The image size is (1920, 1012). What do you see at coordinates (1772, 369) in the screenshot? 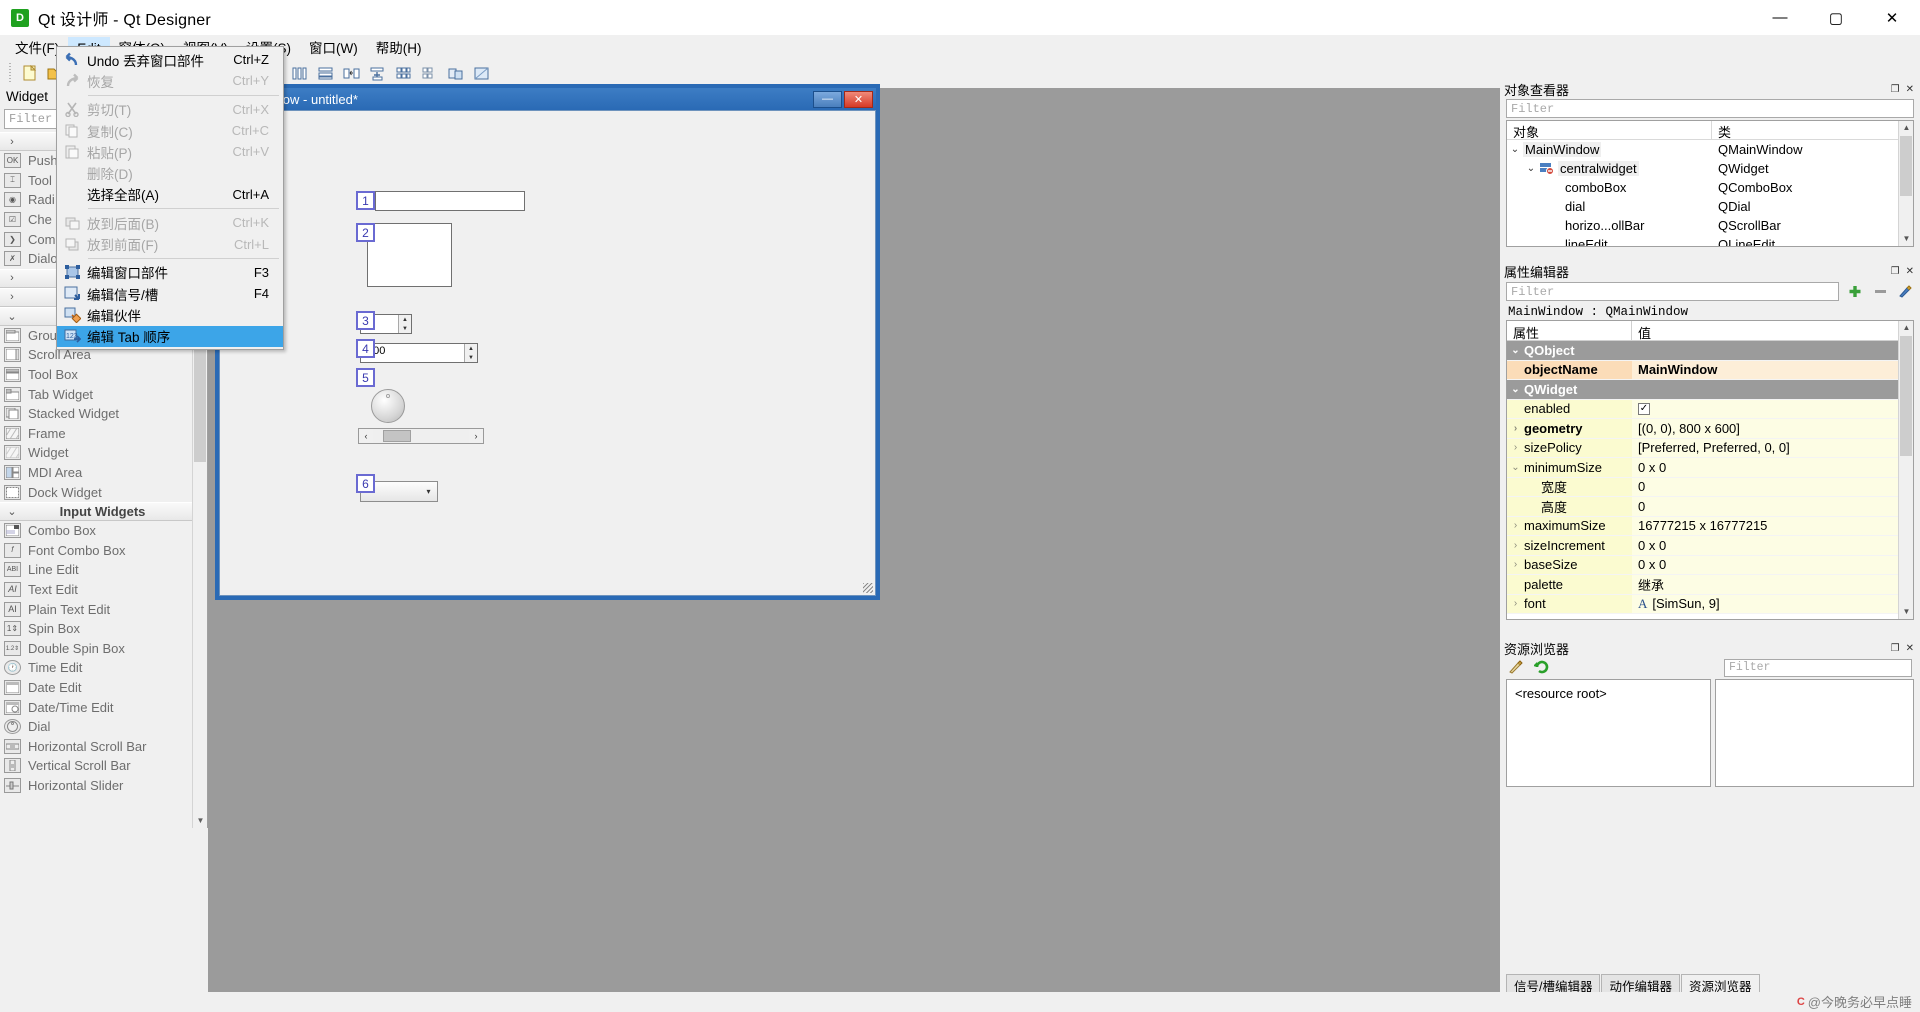
I see `property-value: MainWindow` at bounding box center [1772, 369].